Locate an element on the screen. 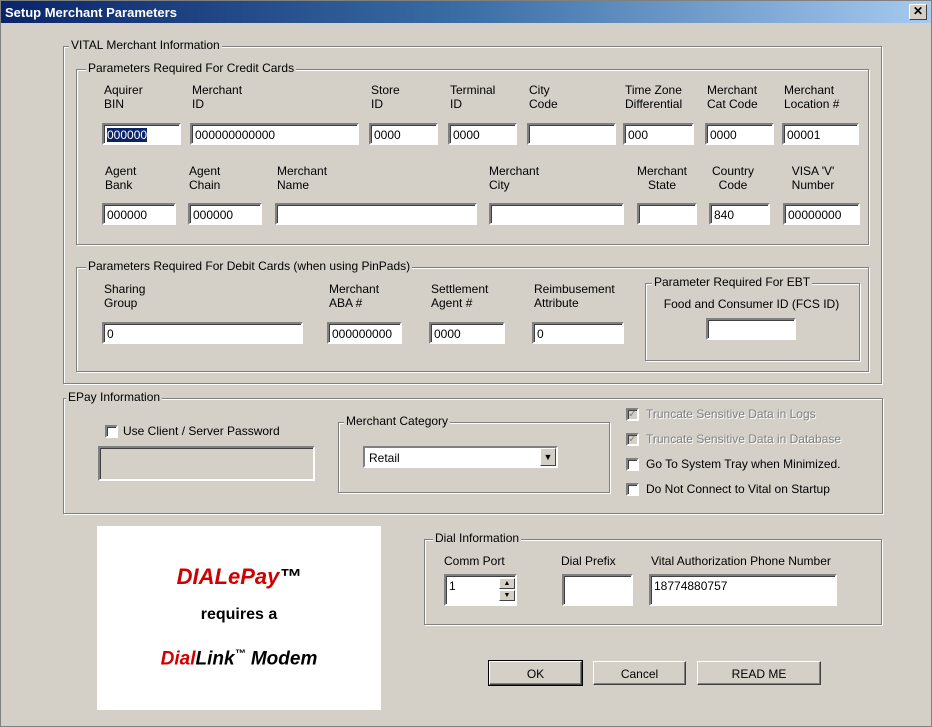 The image size is (932, 727). agent-chain-input: 000000 is located at coordinates (225, 214).